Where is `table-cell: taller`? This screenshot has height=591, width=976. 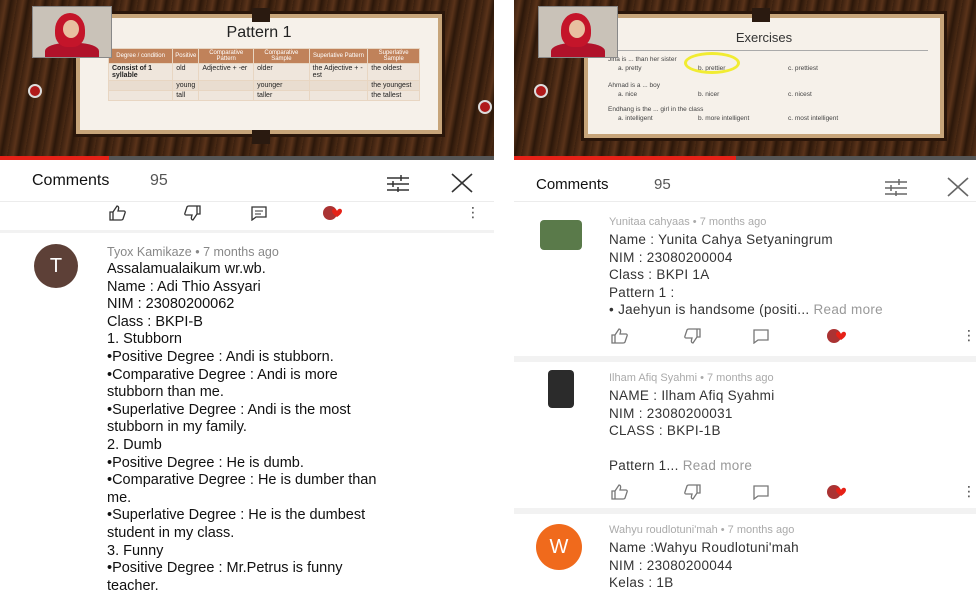 table-cell: taller is located at coordinates (281, 95).